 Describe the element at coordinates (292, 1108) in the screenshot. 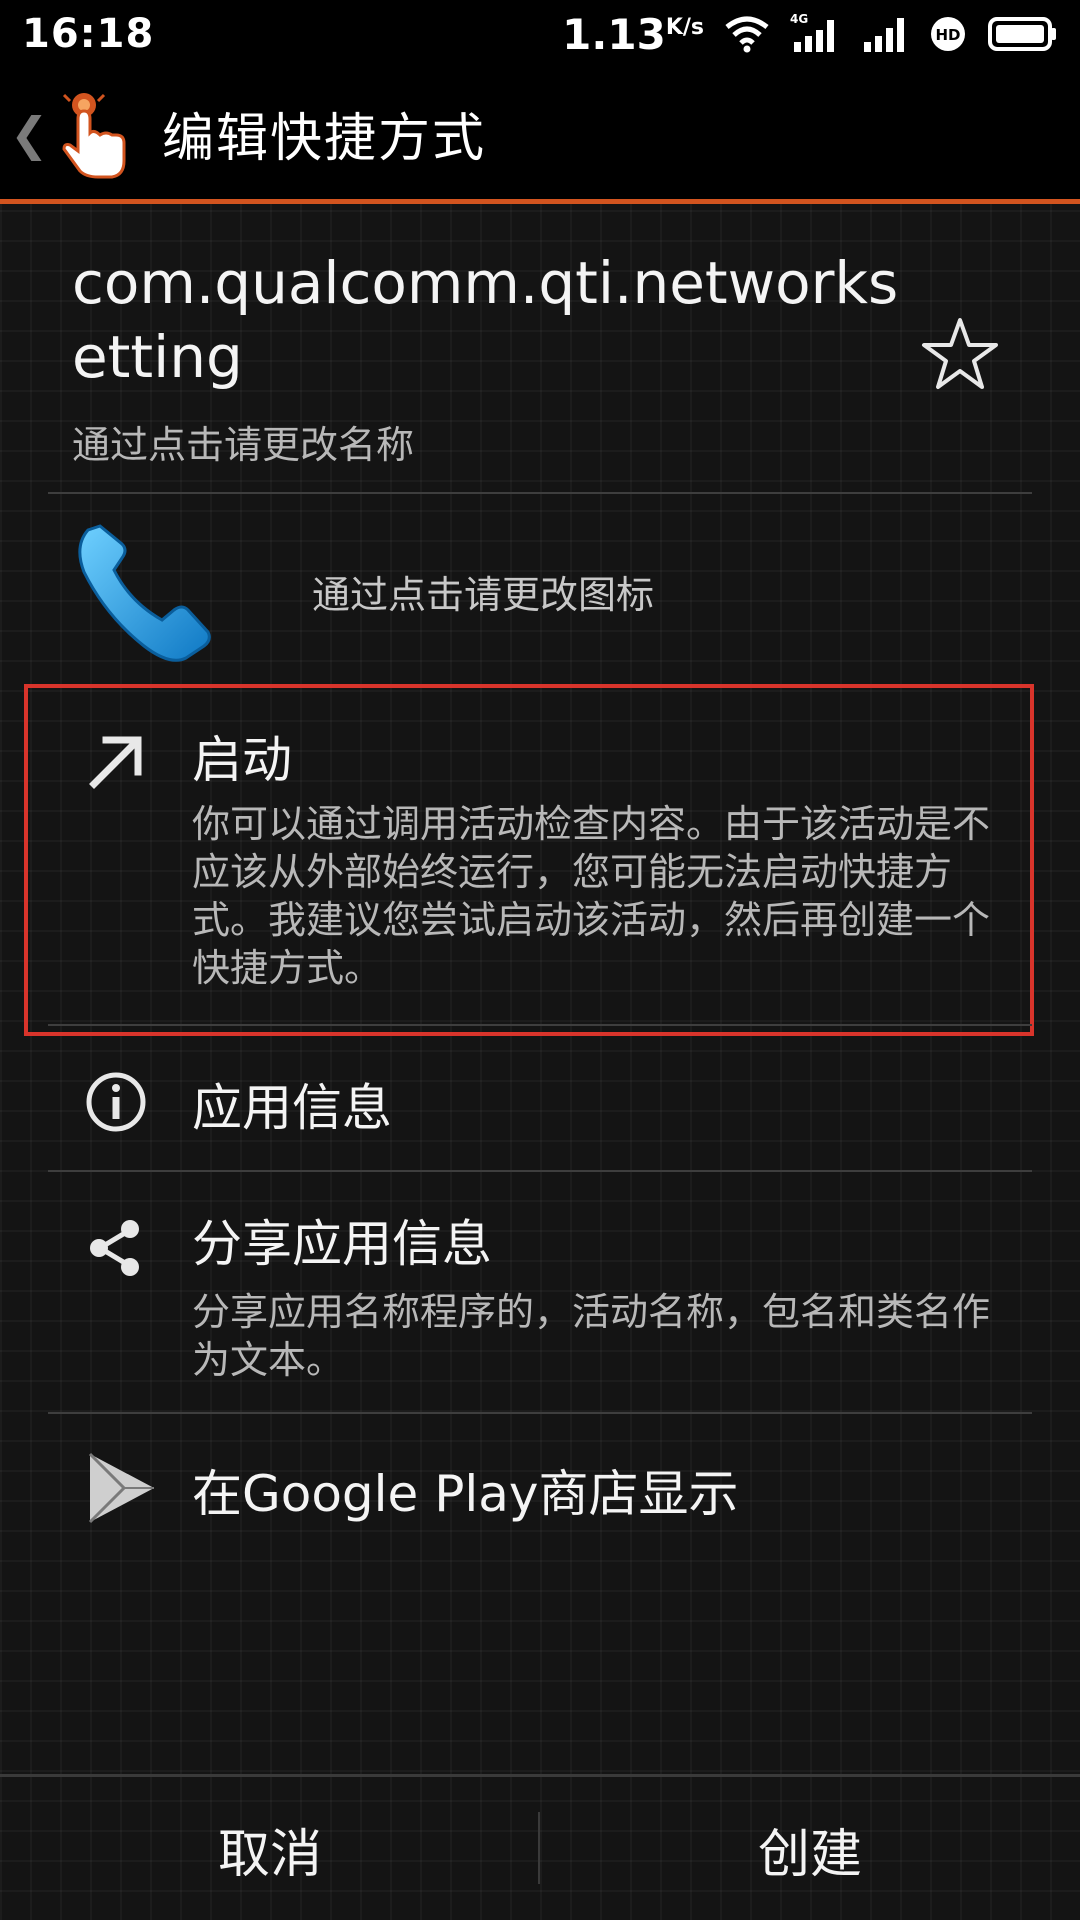

I see `app-info-title: 应用信息` at that location.